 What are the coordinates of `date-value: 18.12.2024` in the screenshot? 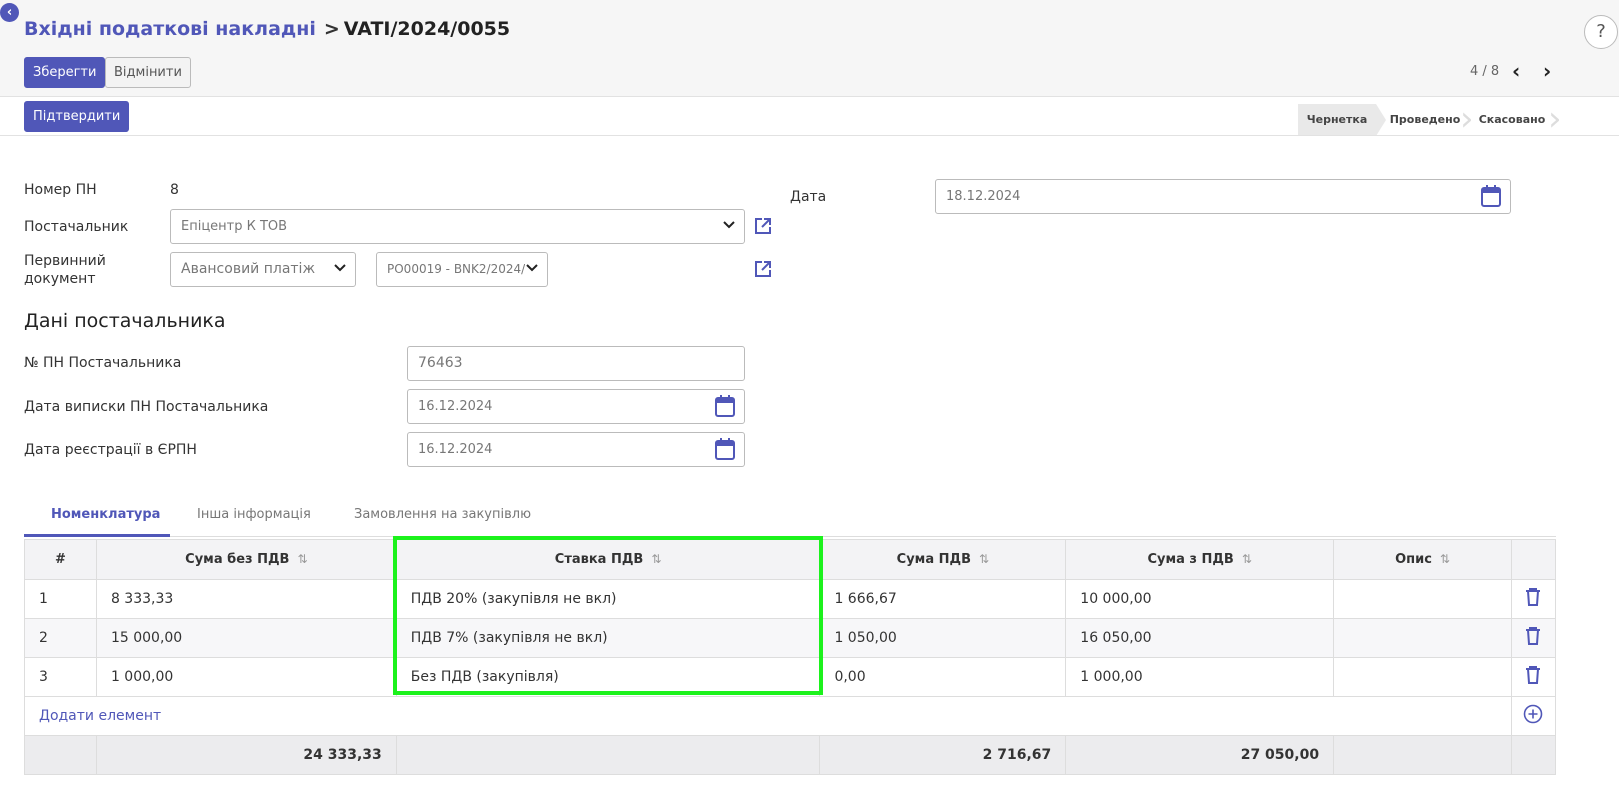 It's located at (983, 196).